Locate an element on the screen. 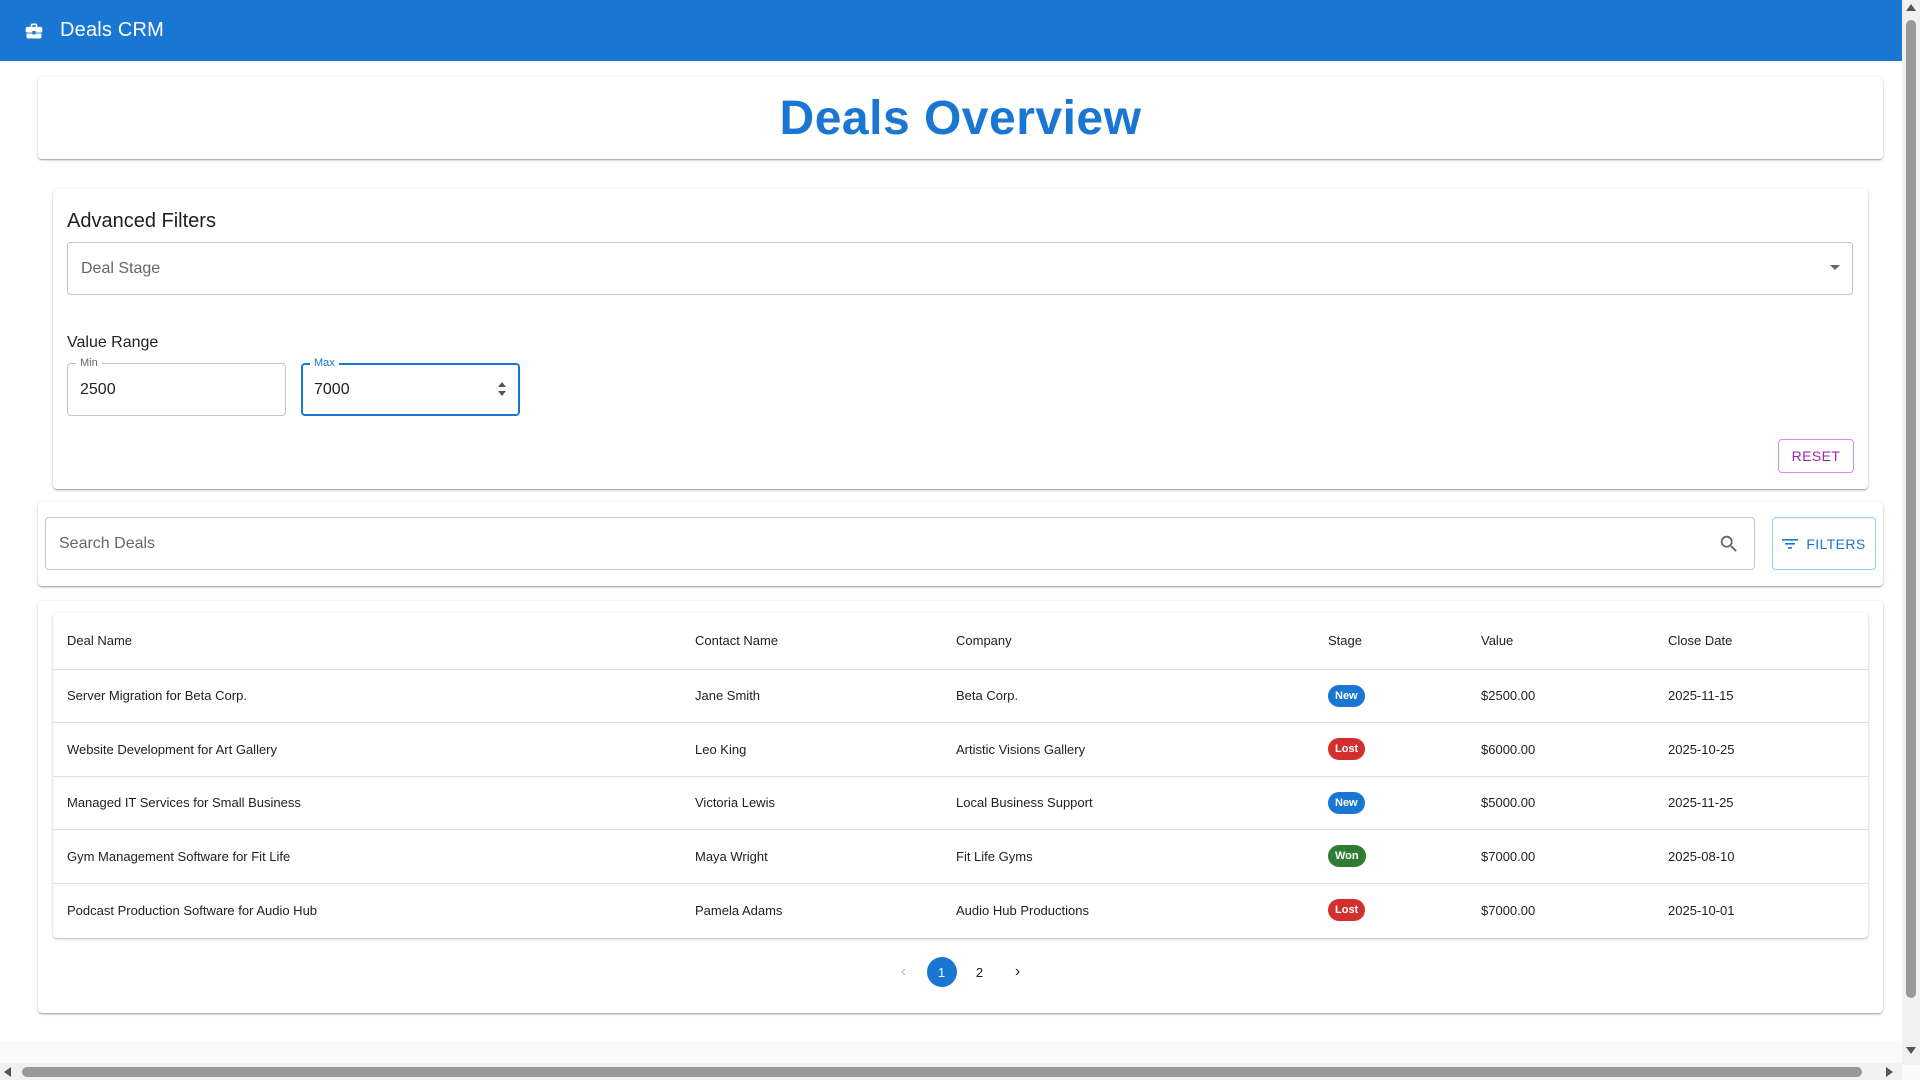 Image resolution: width=1920 pixels, height=1080 pixels. deal-stage-select: Deal Stage is located at coordinates (960, 268).